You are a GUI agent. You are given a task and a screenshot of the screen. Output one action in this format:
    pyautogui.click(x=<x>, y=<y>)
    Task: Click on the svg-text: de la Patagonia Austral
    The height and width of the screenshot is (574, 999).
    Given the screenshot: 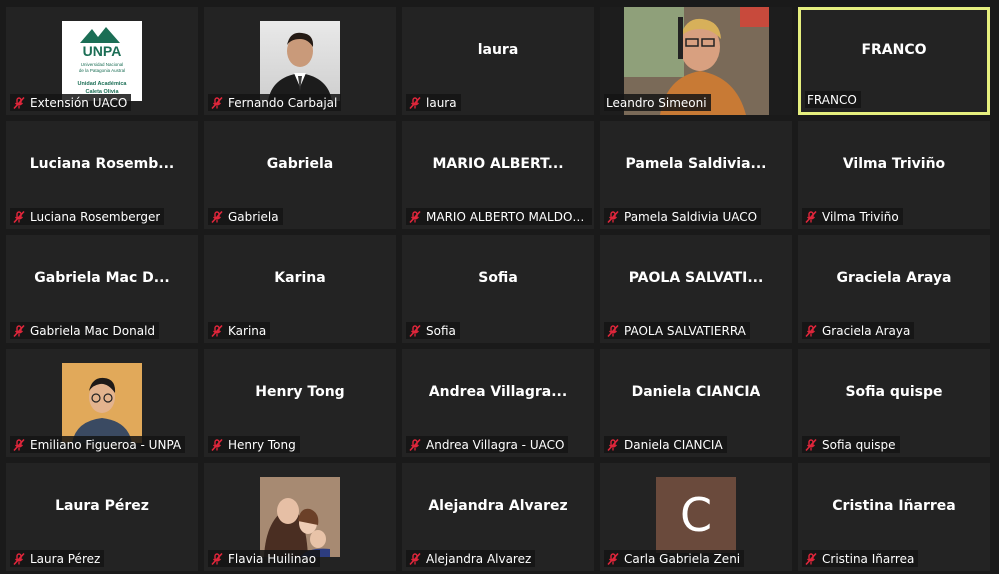 What is the action you would take?
    pyautogui.click(x=102, y=70)
    